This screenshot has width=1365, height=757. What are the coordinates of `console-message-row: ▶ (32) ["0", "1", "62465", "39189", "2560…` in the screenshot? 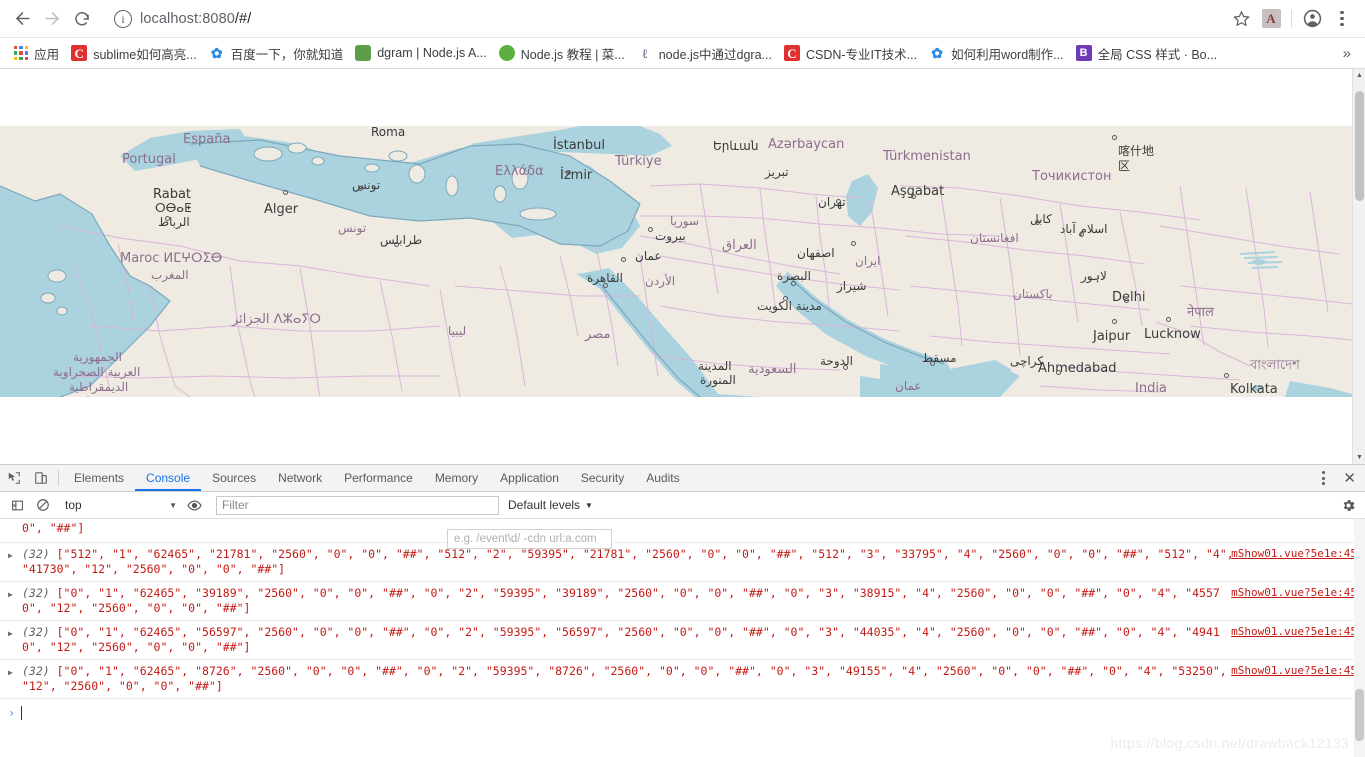 It's located at (682, 601).